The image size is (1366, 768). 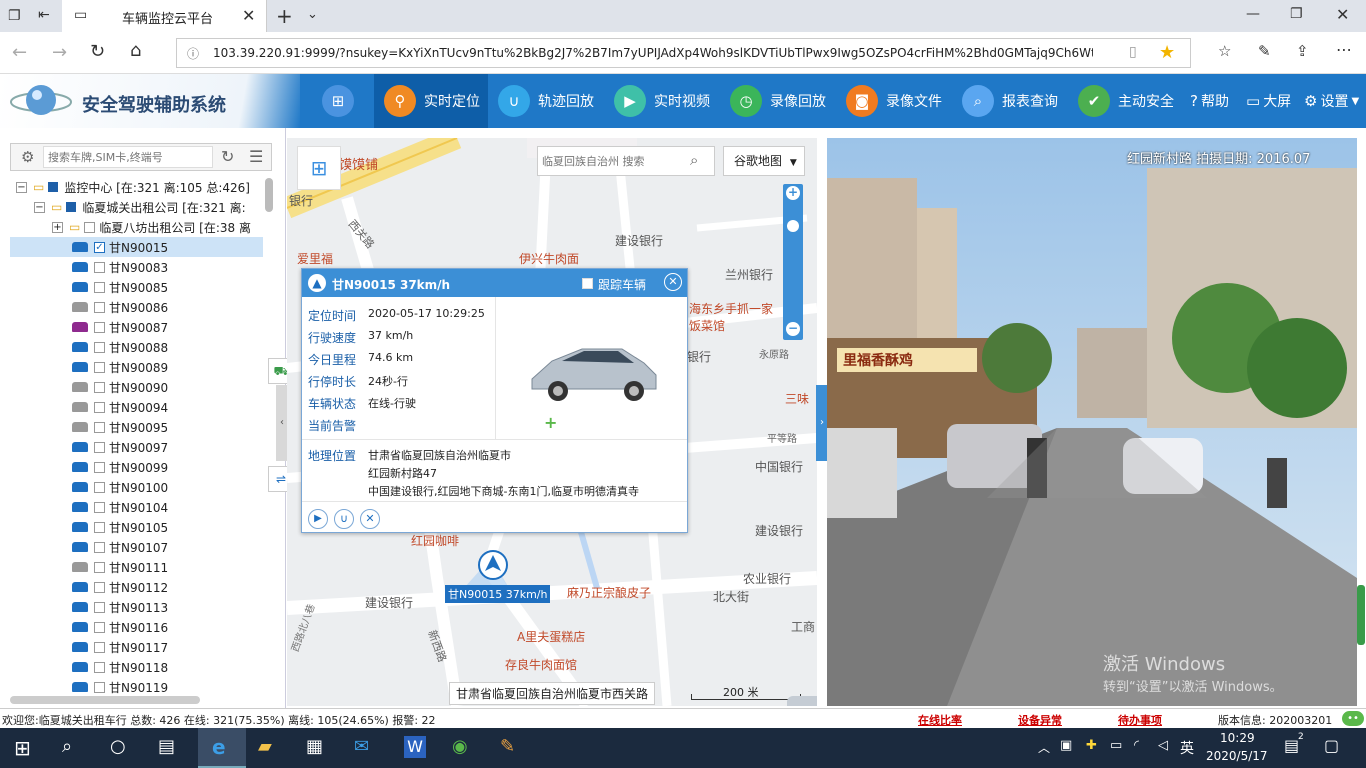 What do you see at coordinates (140, 207) in the screenshot?
I see `tree-node-company: − ▭ 临夏城关出租公司 [在:321 离:` at bounding box center [140, 207].